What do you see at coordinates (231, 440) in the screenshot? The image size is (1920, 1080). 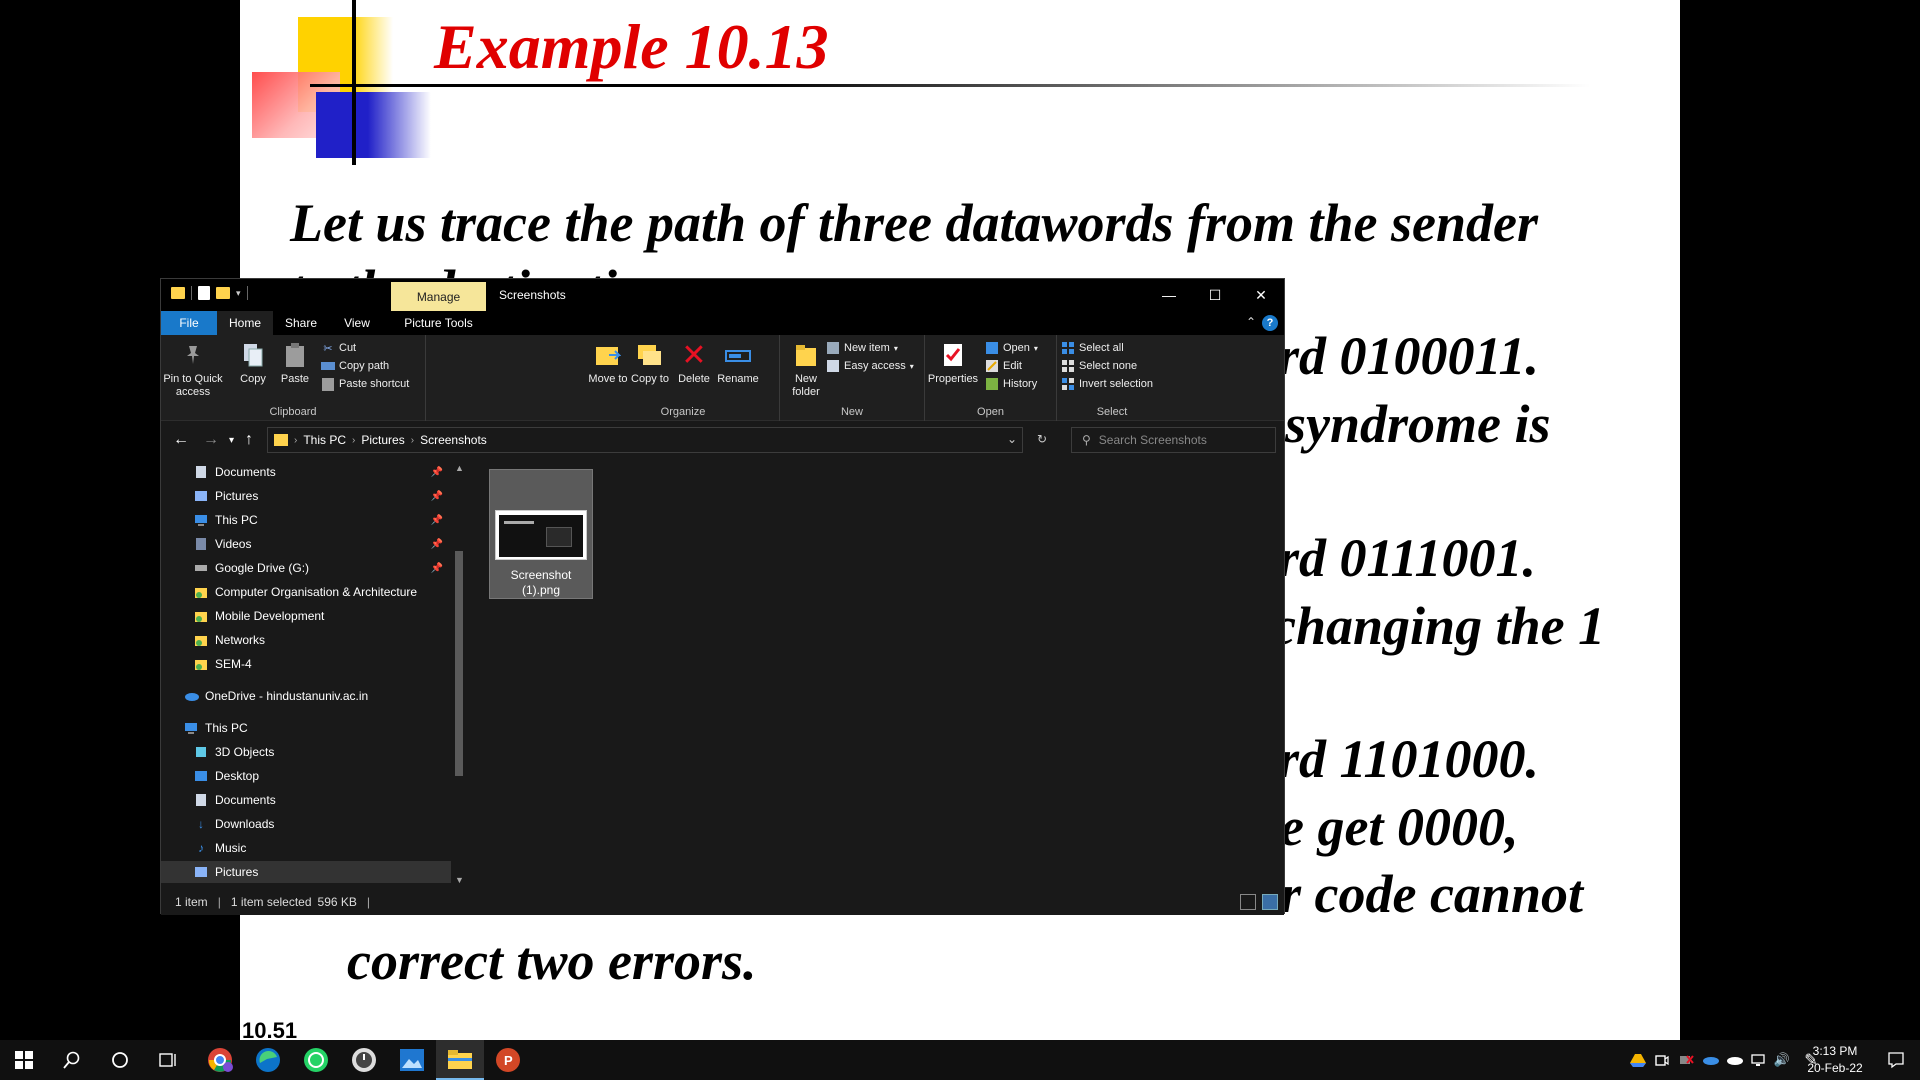 I see `recent-locations-icon: ▾` at bounding box center [231, 440].